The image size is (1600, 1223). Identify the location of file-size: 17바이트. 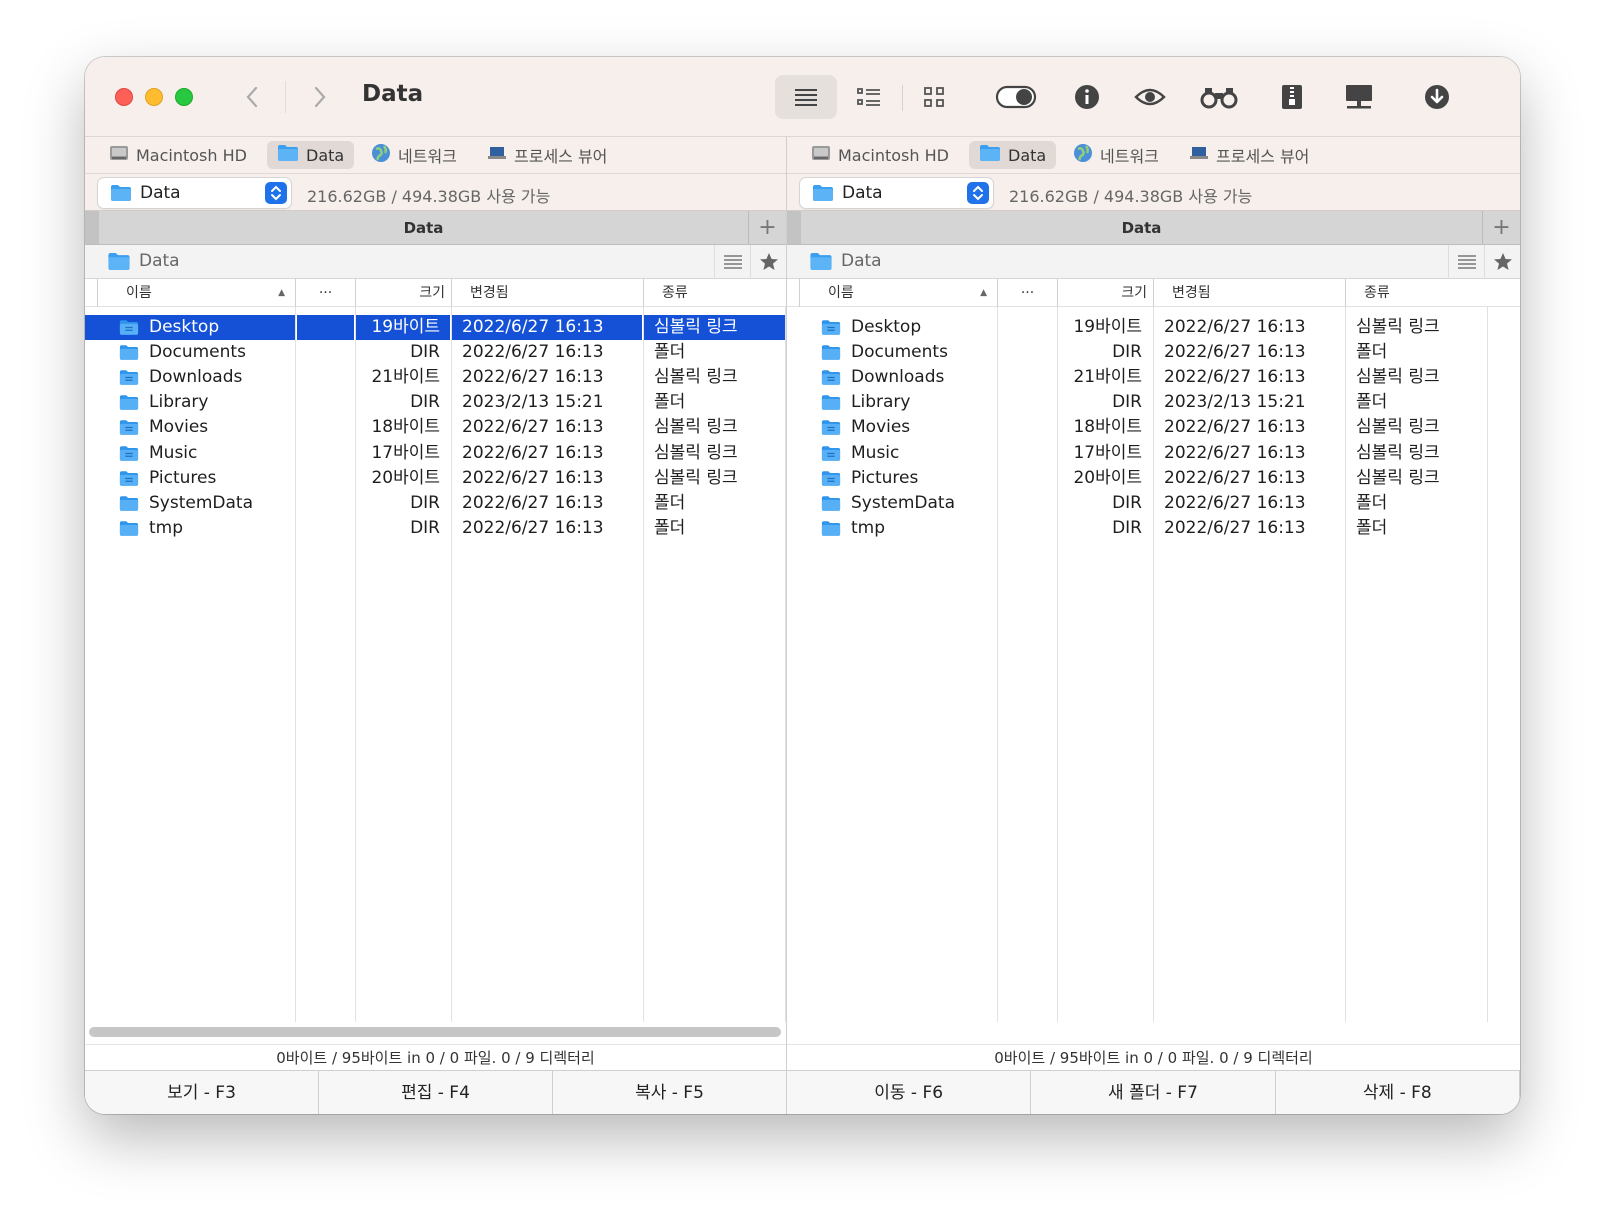
(405, 452).